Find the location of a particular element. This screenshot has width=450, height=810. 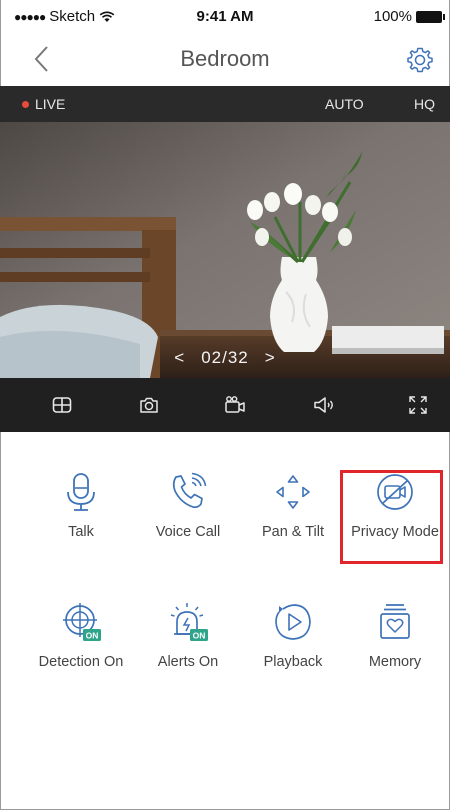

memory-button: Memory is located at coordinates (395, 635).